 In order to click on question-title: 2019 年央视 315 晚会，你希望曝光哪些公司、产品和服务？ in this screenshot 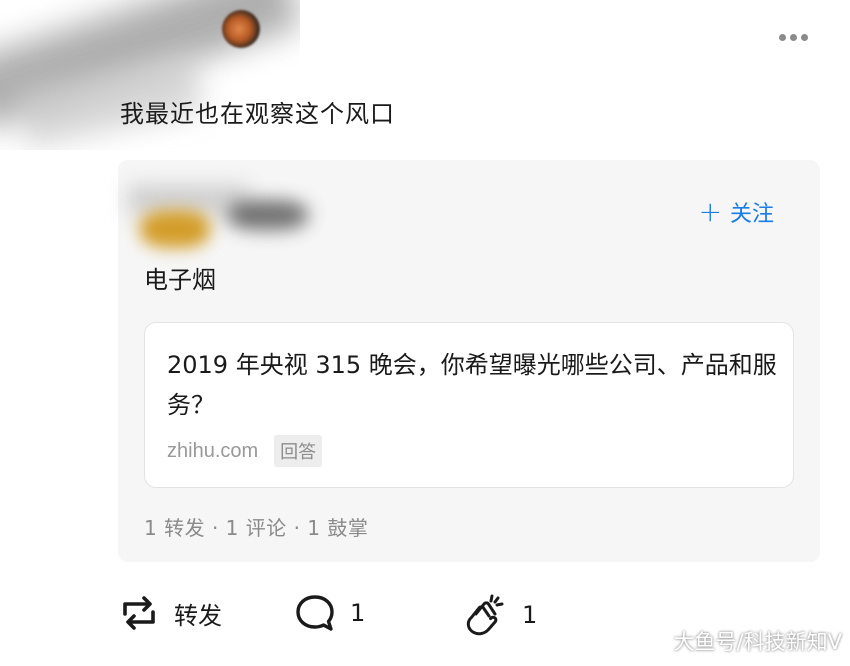, I will do `click(472, 385)`.